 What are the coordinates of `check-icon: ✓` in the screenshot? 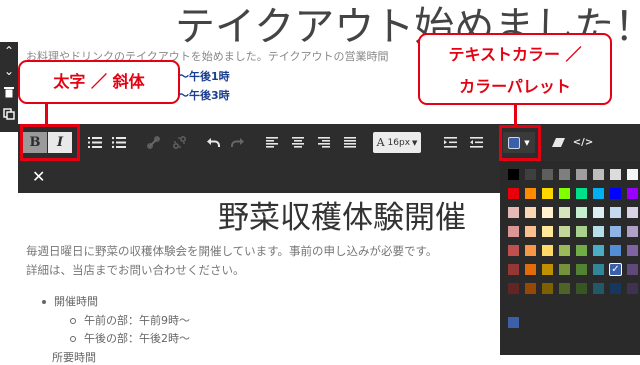 It's located at (615, 269).